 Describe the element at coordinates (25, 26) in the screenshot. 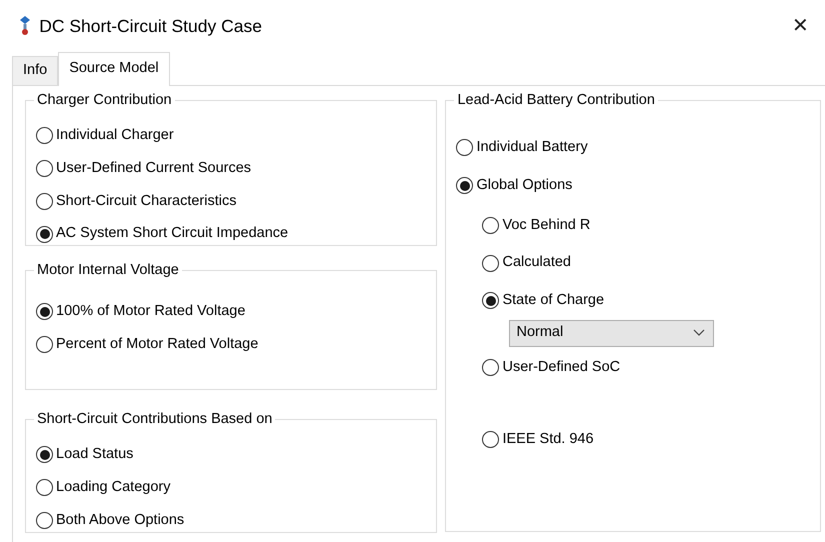

I see `app-icon` at that location.